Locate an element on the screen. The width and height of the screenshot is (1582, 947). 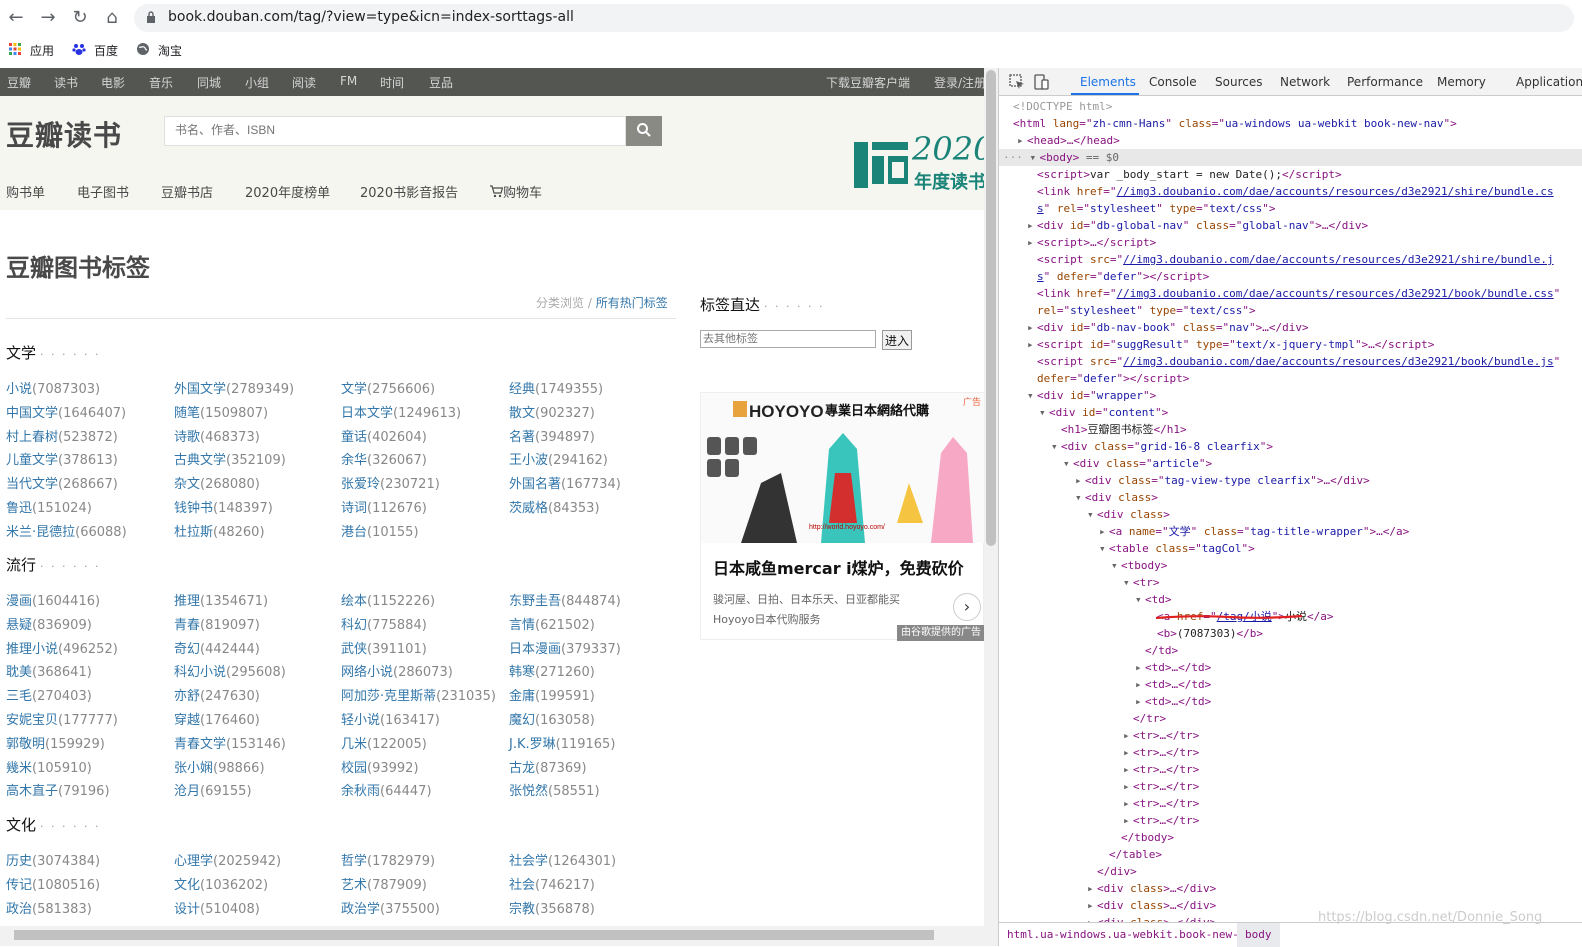
tag-name: 郭敬明 is located at coordinates (25, 744).